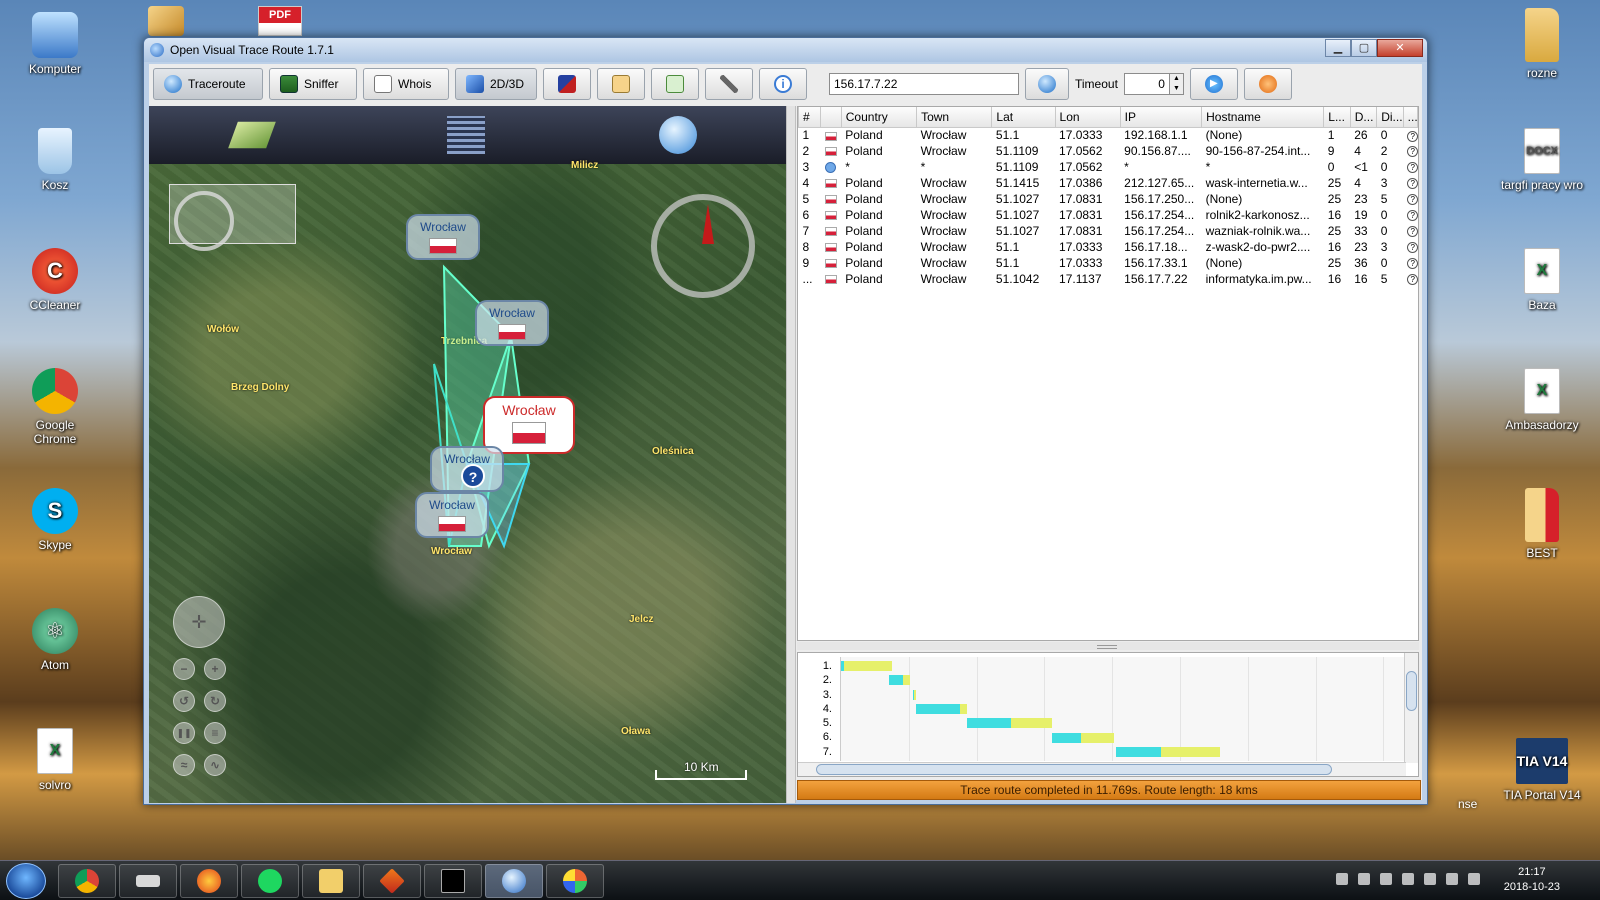  What do you see at coordinates (148, 881) in the screenshot?
I see `taskbar-app-scanner` at bounding box center [148, 881].